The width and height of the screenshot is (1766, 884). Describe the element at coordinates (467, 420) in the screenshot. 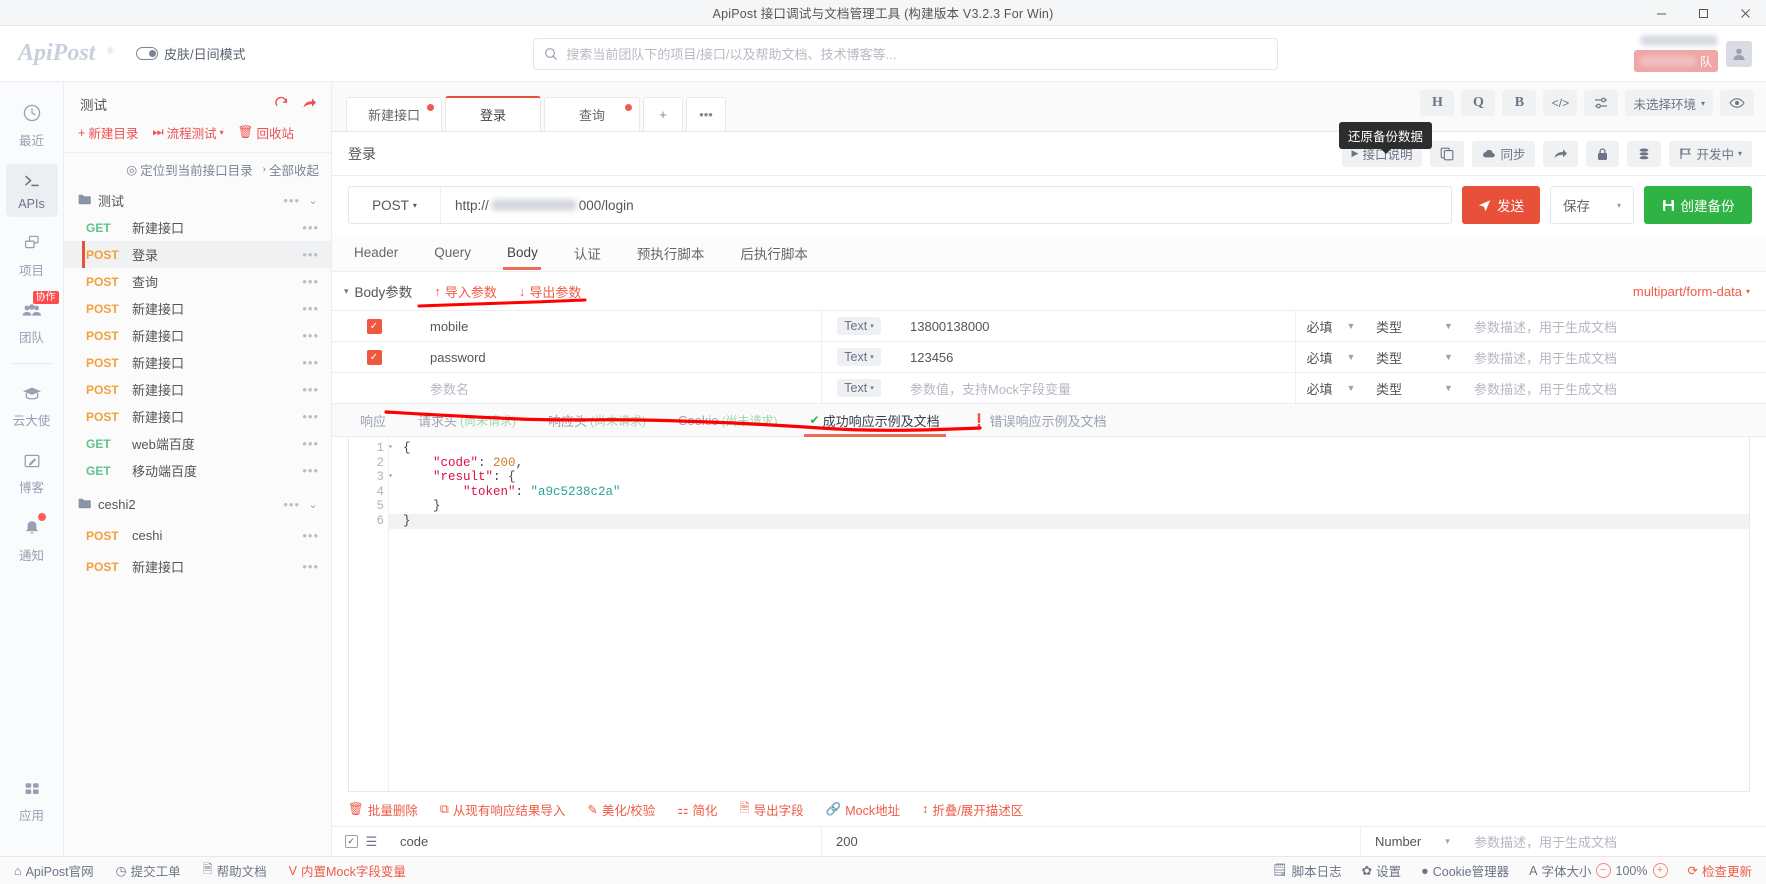

I see `tab-request-headers: 请求头 (尚未请求)` at that location.